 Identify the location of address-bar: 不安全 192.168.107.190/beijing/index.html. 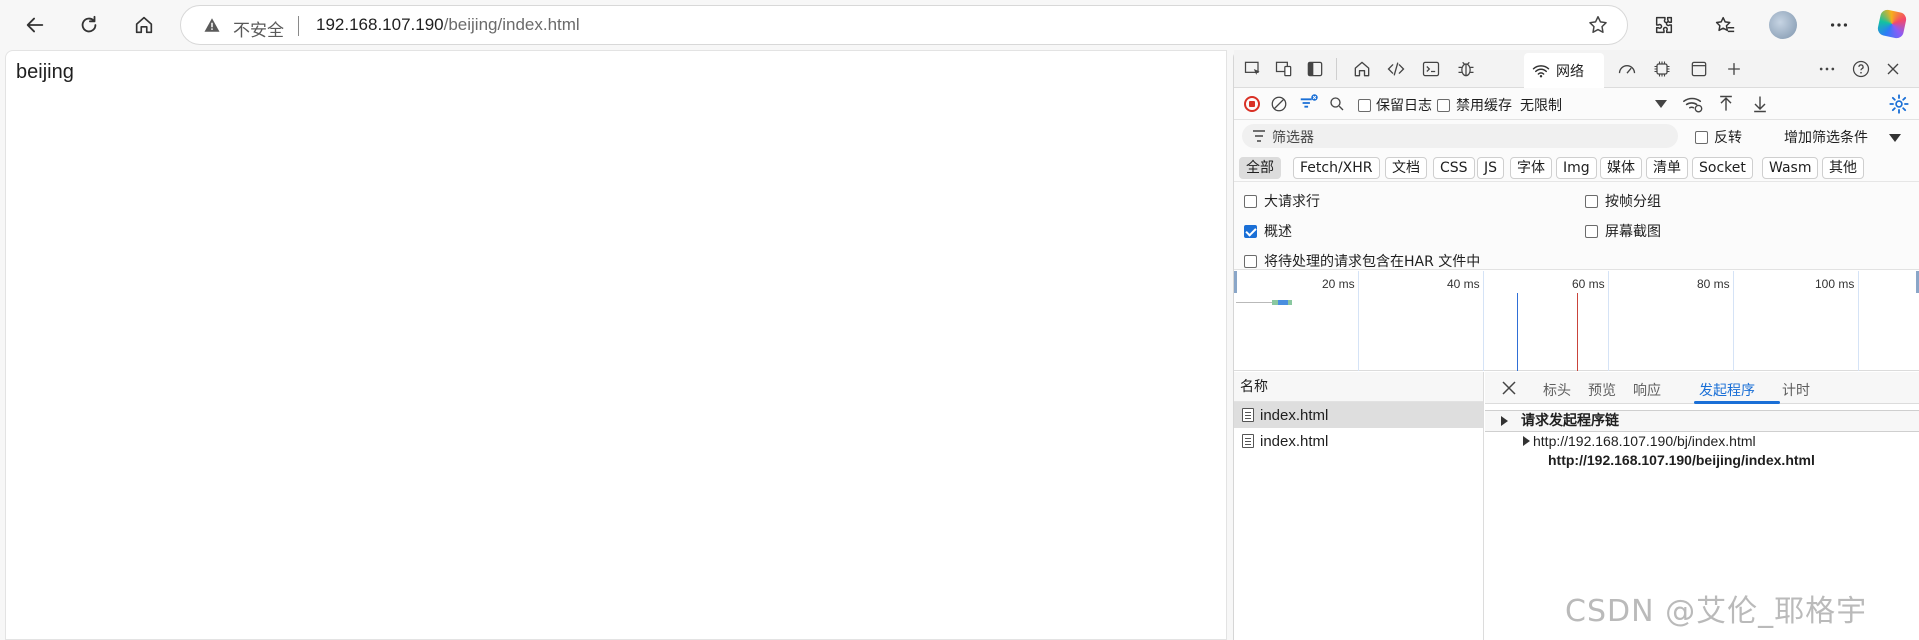
(904, 25).